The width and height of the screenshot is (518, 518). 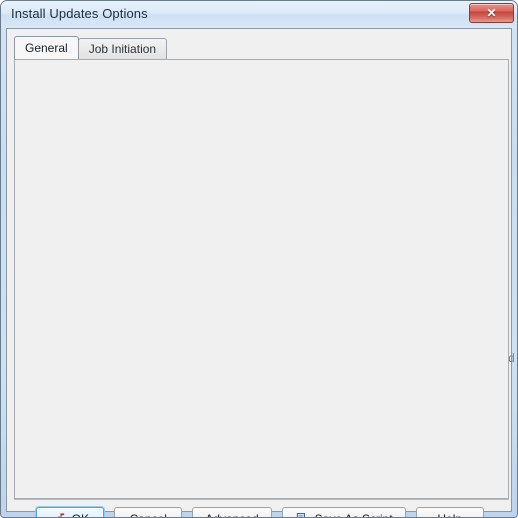 I want to click on ok-button: OK, so click(x=70, y=511).